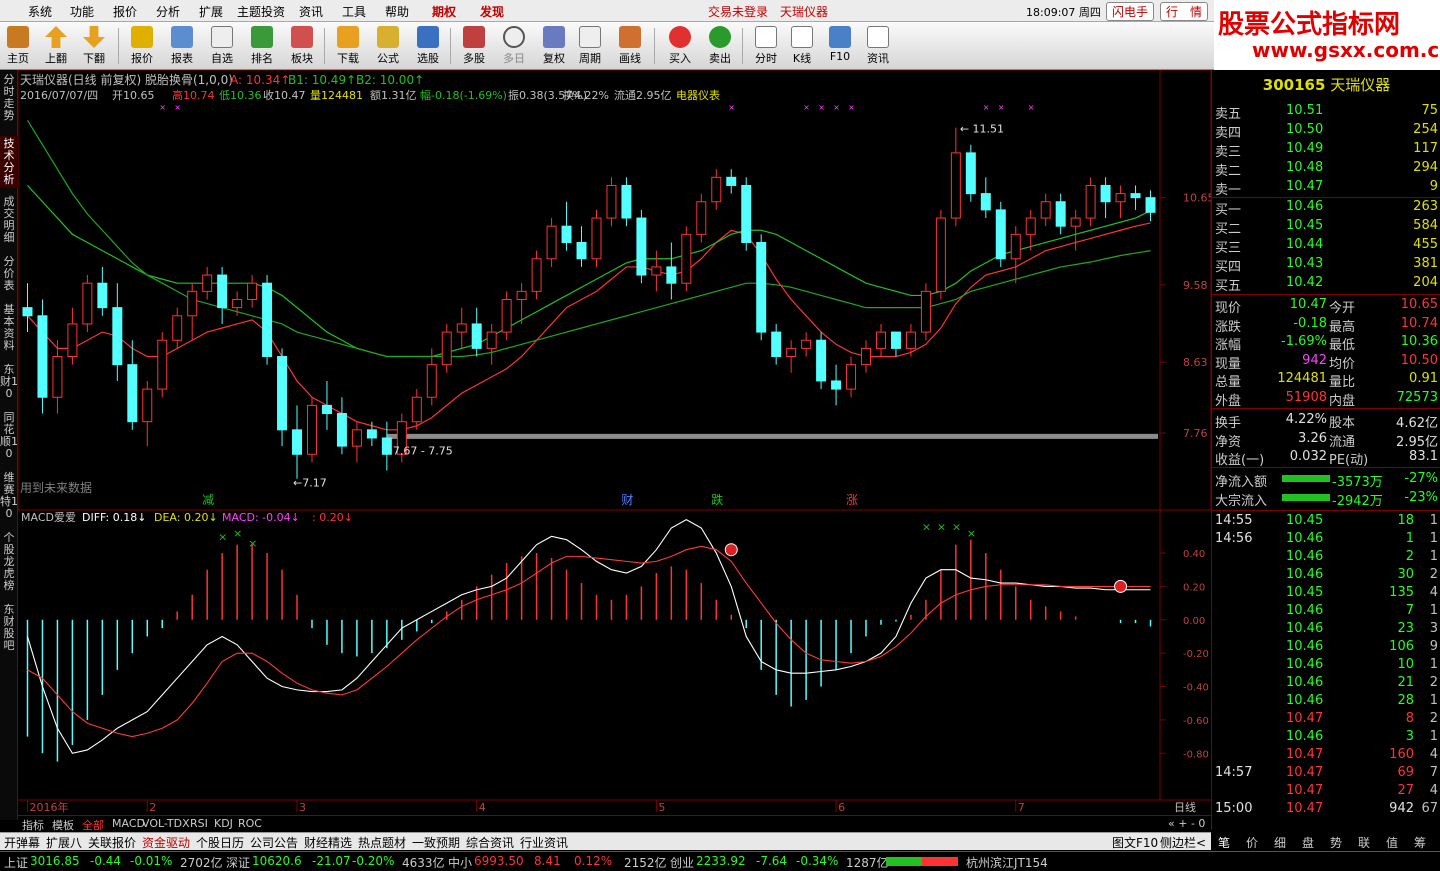 This screenshot has height=871, width=1440. What do you see at coordinates (388, 46) in the screenshot?
I see `formula-button: 公式` at bounding box center [388, 46].